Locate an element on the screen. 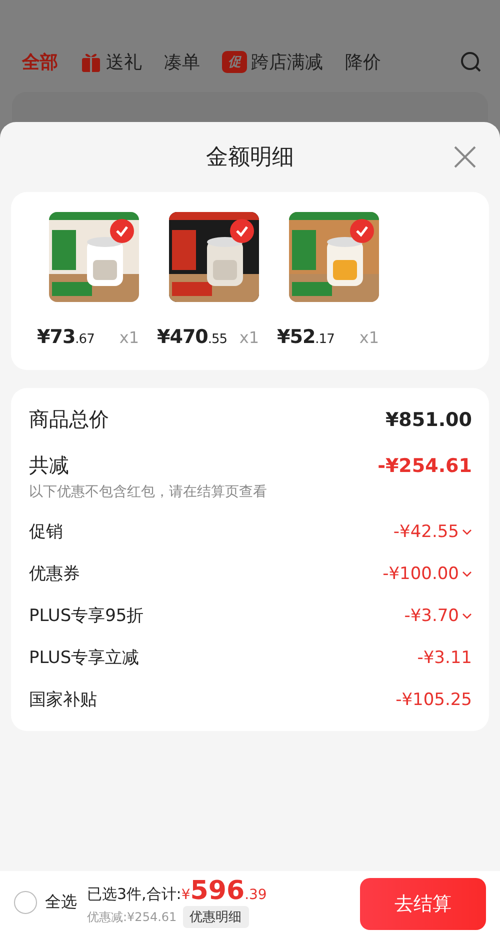 This screenshot has height=933, width=500. category-tab: 凑单 is located at coordinates (182, 62).